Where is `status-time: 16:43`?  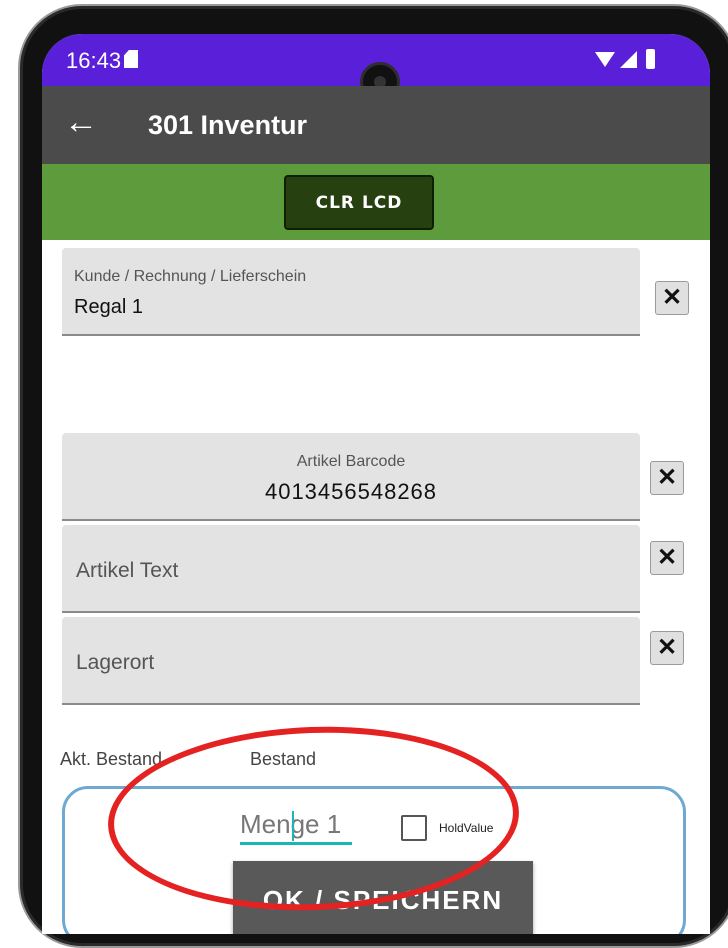
status-time: 16:43 is located at coordinates (94, 60).